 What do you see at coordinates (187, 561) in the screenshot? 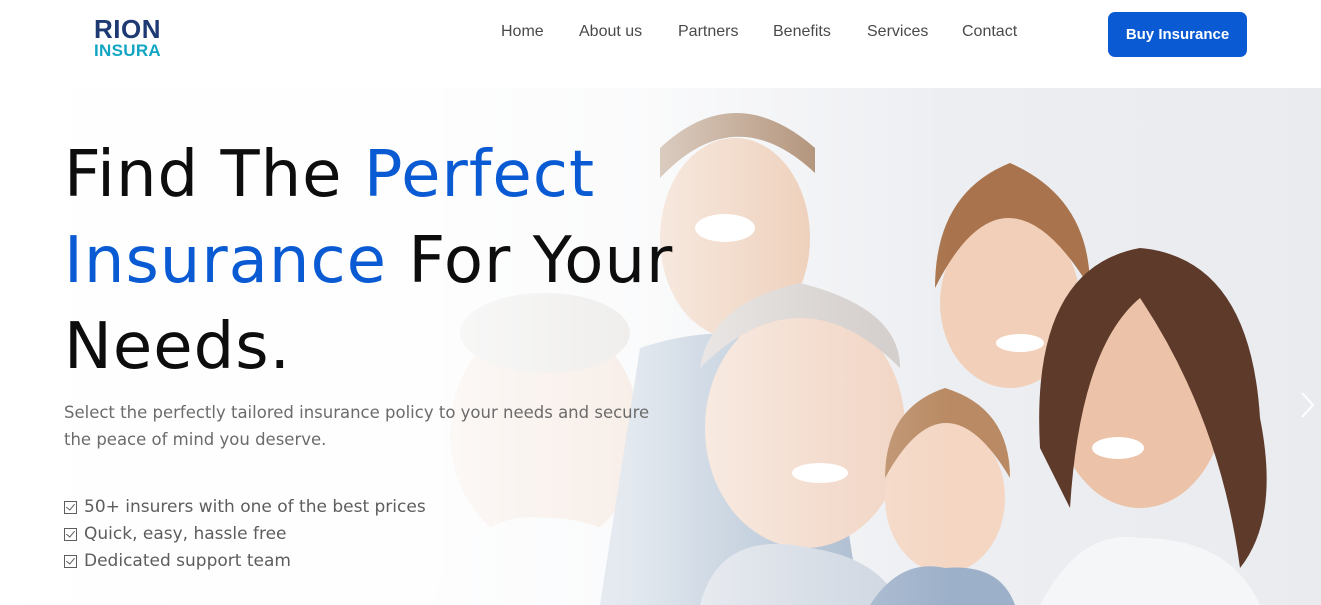
I see `feature-label: Dedicated support team` at bounding box center [187, 561].